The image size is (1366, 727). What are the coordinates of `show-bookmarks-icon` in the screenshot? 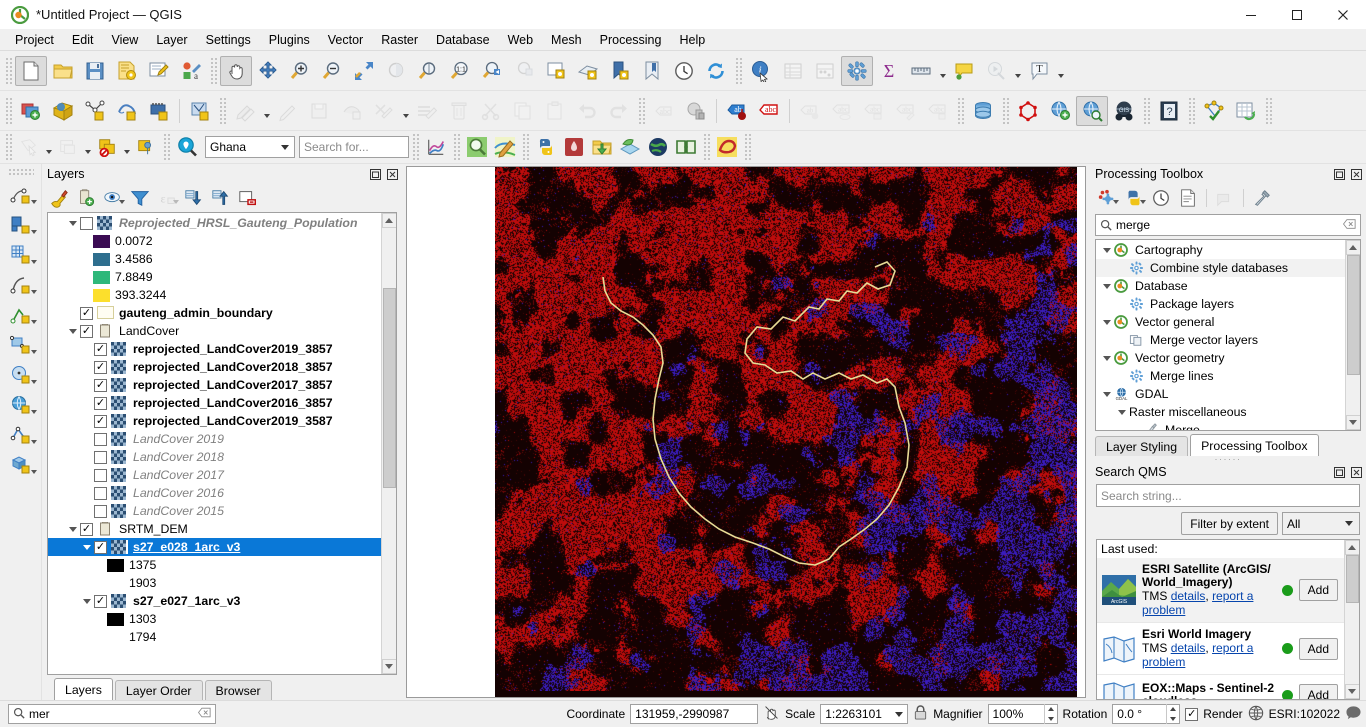 It's located at (620, 71).